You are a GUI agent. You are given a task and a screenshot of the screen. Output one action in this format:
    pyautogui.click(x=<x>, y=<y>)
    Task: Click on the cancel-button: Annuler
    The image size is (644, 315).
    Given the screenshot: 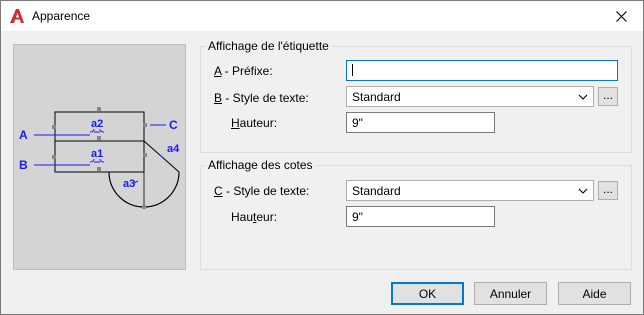 What is the action you would take?
    pyautogui.click(x=510, y=293)
    